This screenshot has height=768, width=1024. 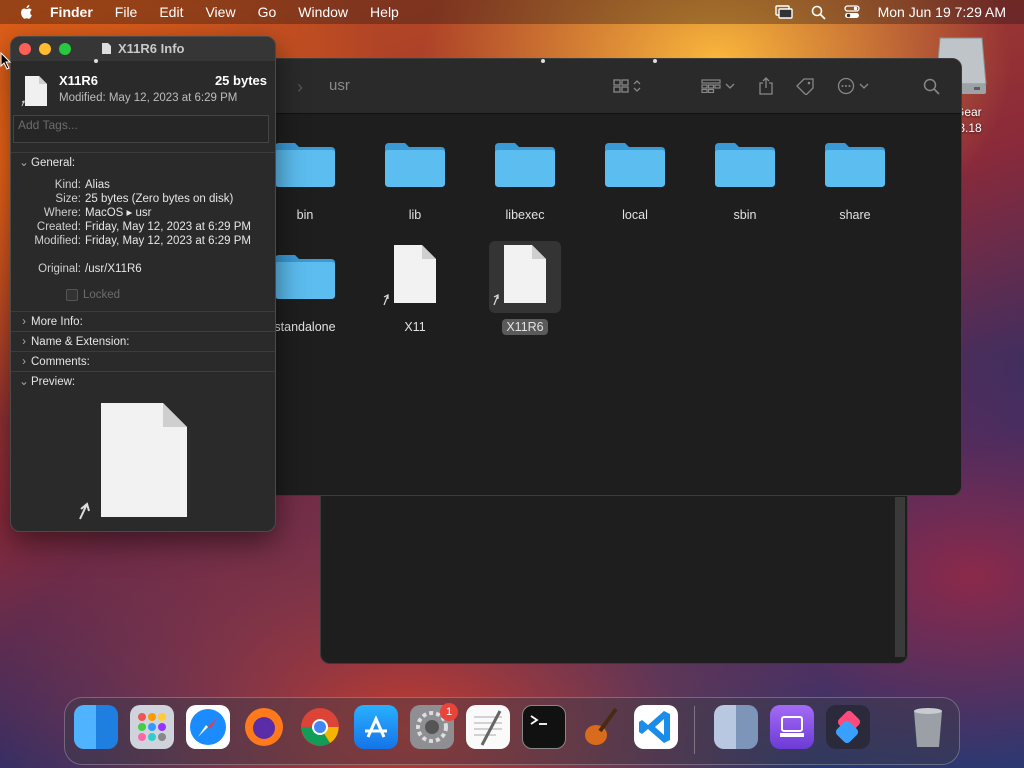 I want to click on item-label: sbin, so click(x=745, y=215).